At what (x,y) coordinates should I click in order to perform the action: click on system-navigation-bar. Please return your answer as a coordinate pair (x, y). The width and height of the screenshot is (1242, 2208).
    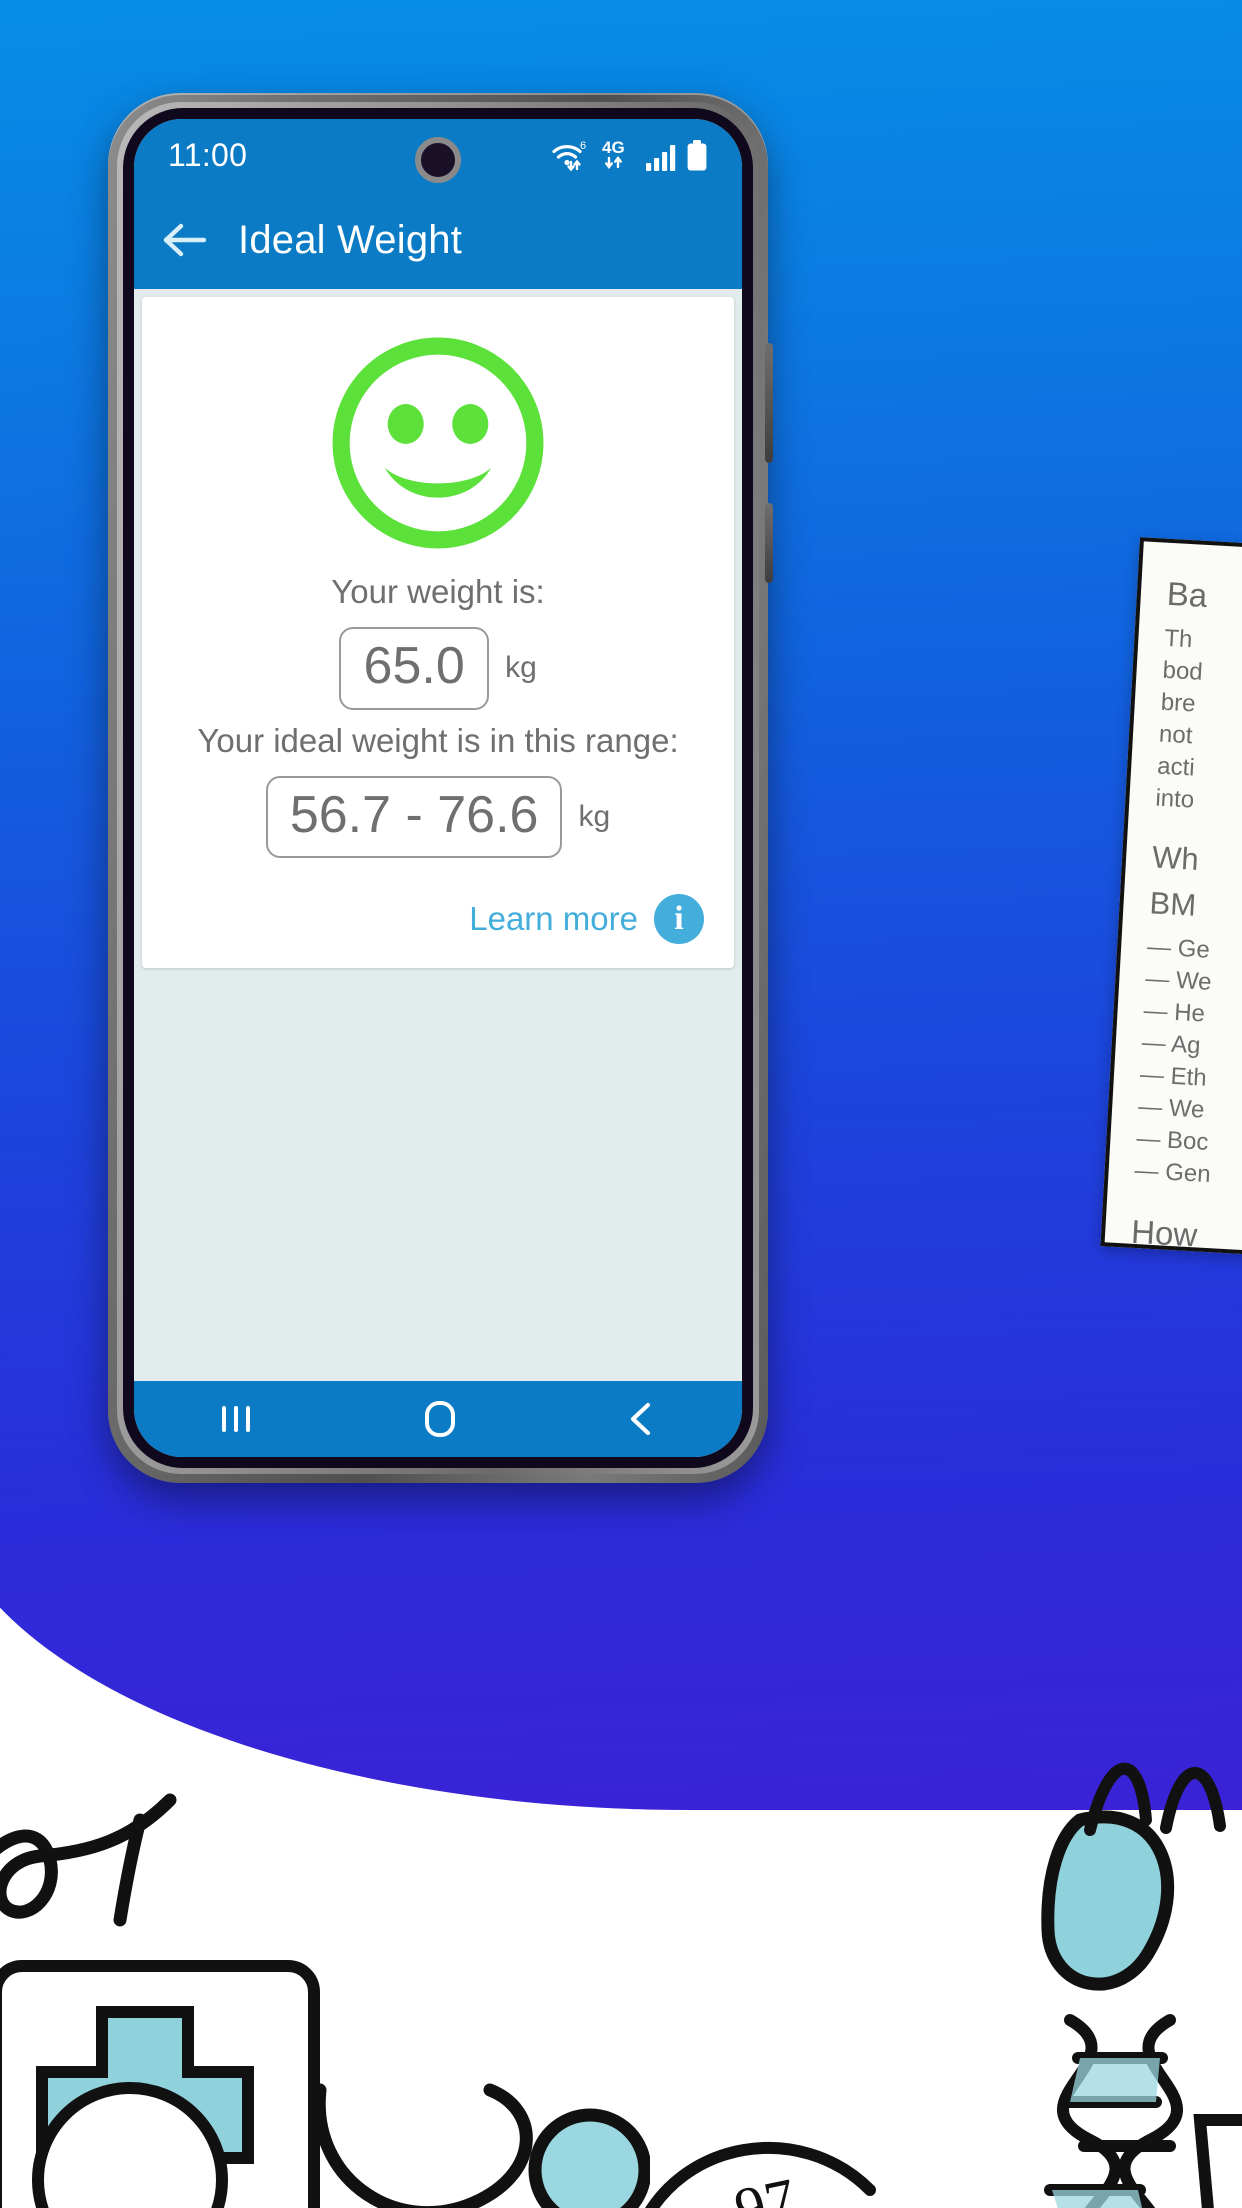
    Looking at the image, I should click on (438, 1419).